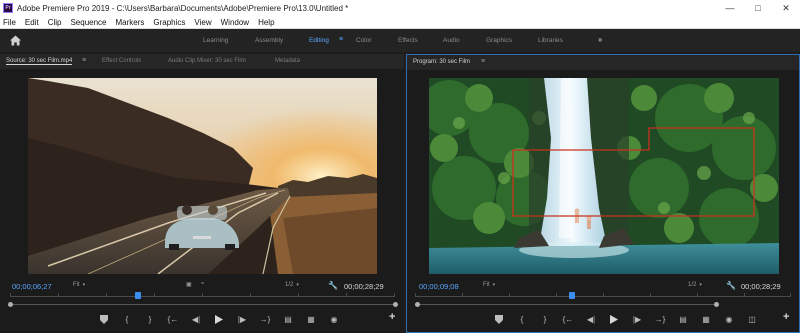 The width and height of the screenshot is (800, 333). I want to click on menu-clip: Clip, so click(55, 22).